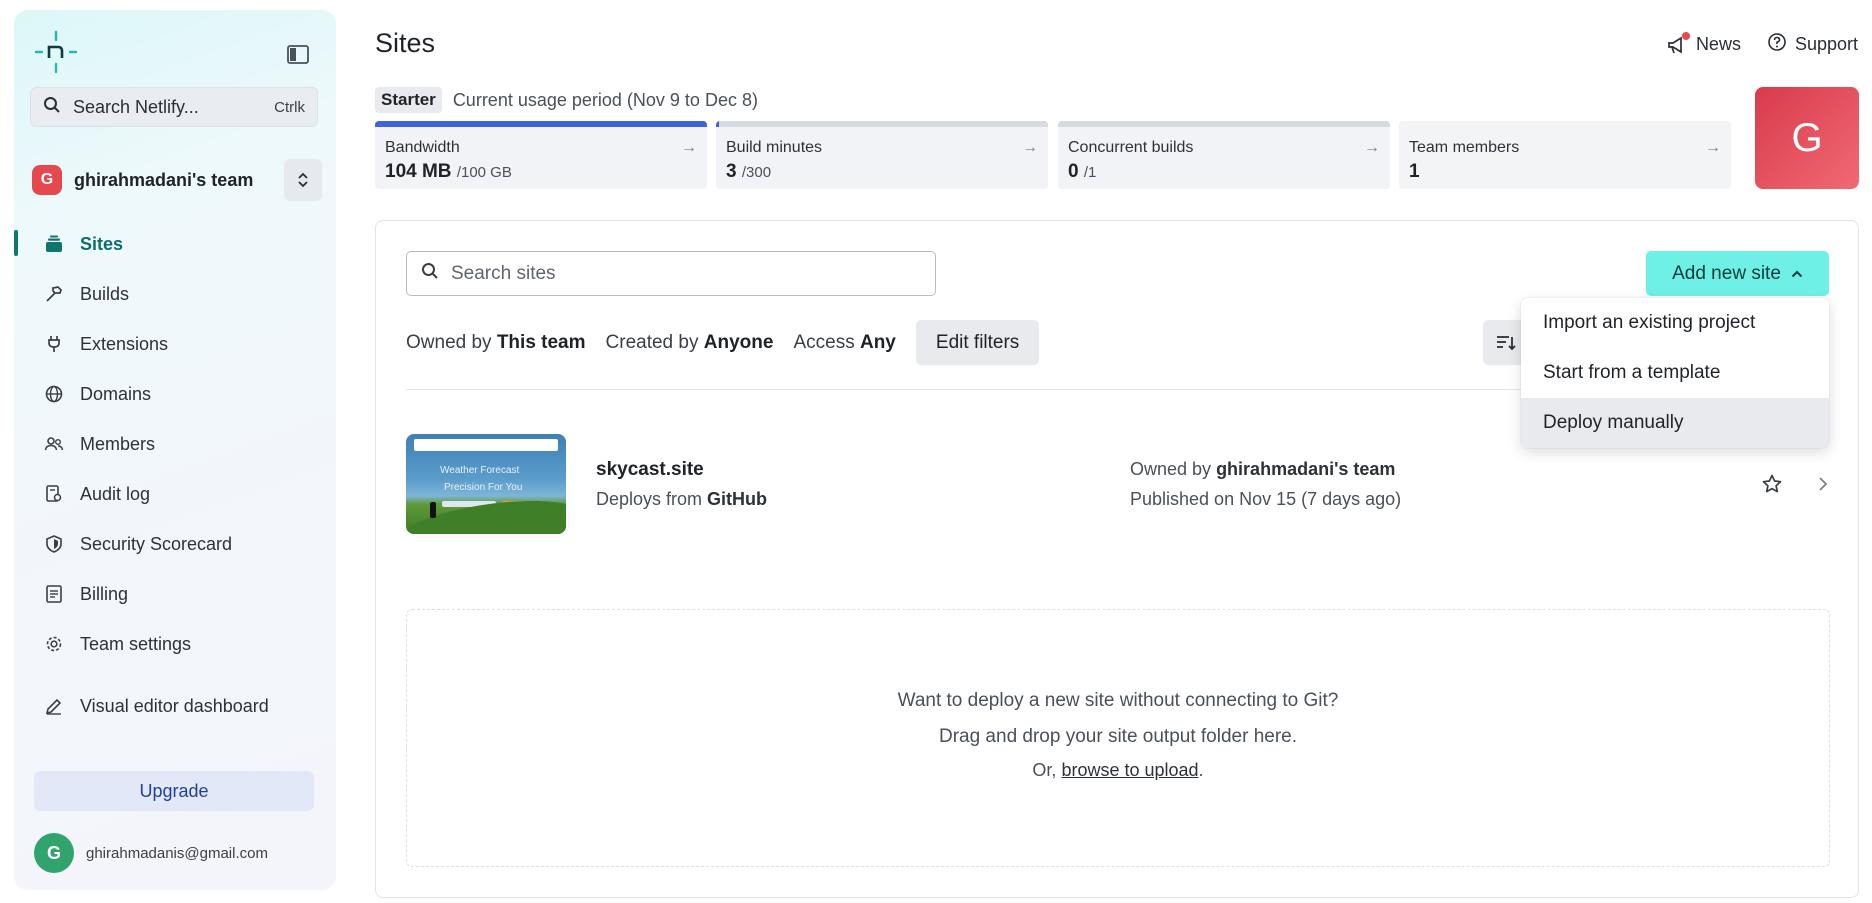 The height and width of the screenshot is (903, 1872). What do you see at coordinates (433, 510) in the screenshot?
I see `thumbnail-person` at bounding box center [433, 510].